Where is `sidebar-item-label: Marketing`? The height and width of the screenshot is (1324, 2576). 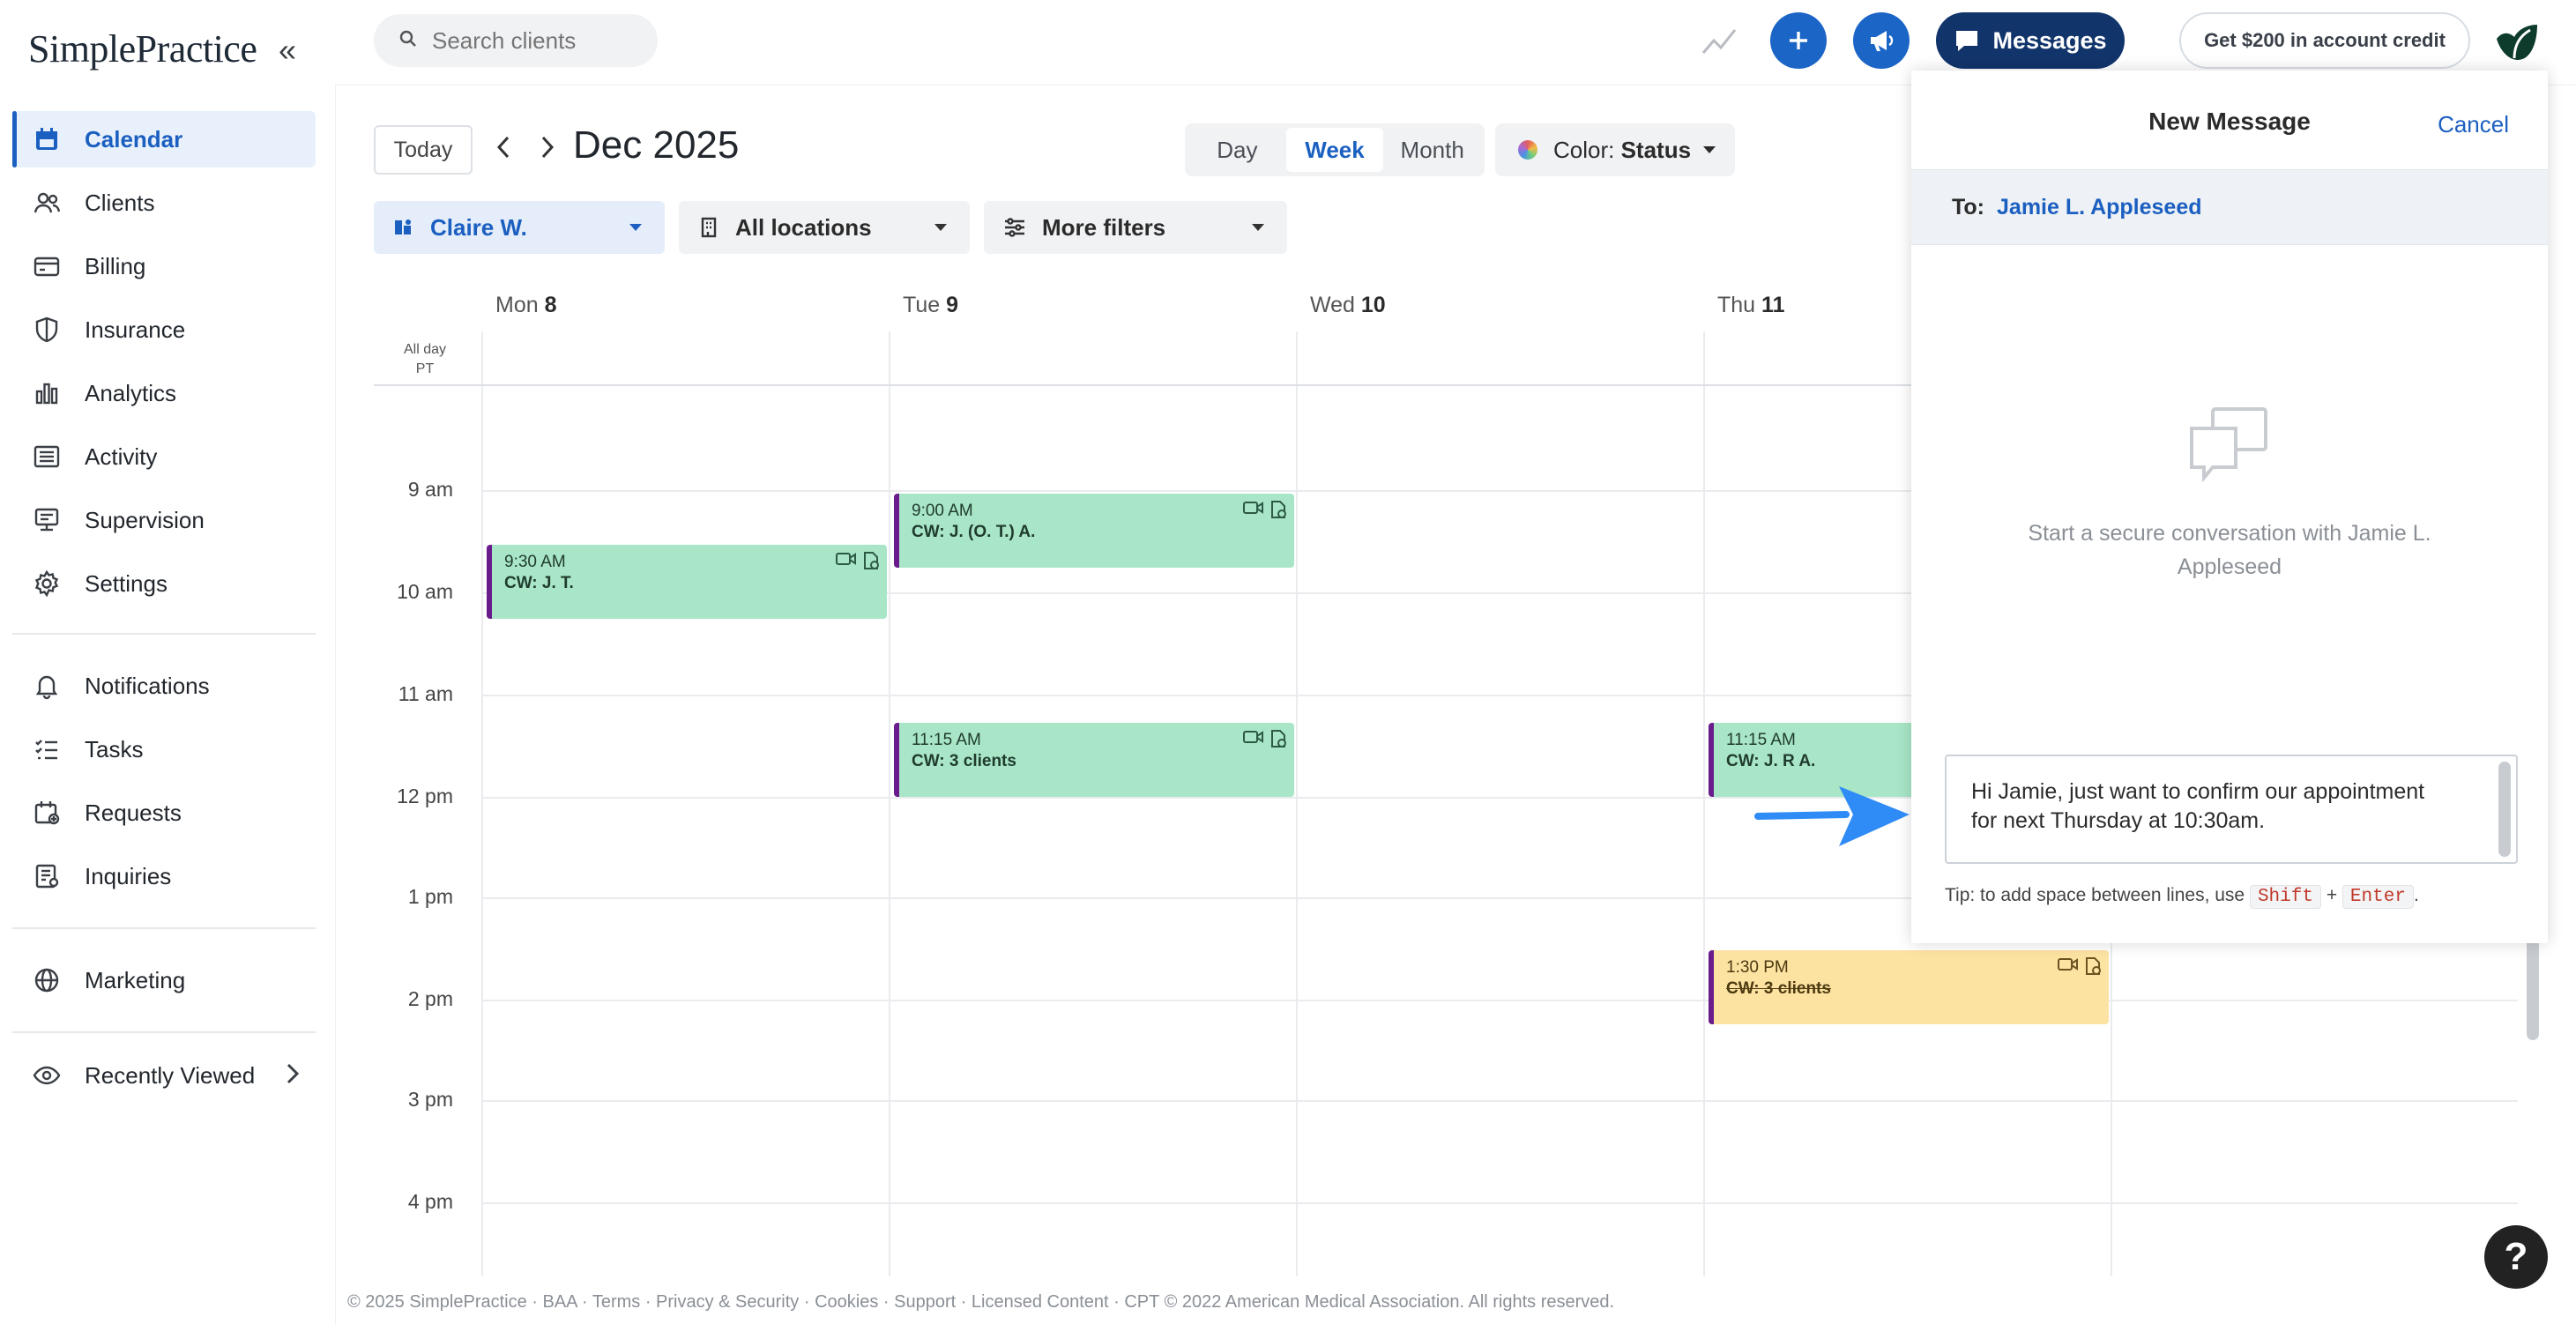 sidebar-item-label: Marketing is located at coordinates (135, 979).